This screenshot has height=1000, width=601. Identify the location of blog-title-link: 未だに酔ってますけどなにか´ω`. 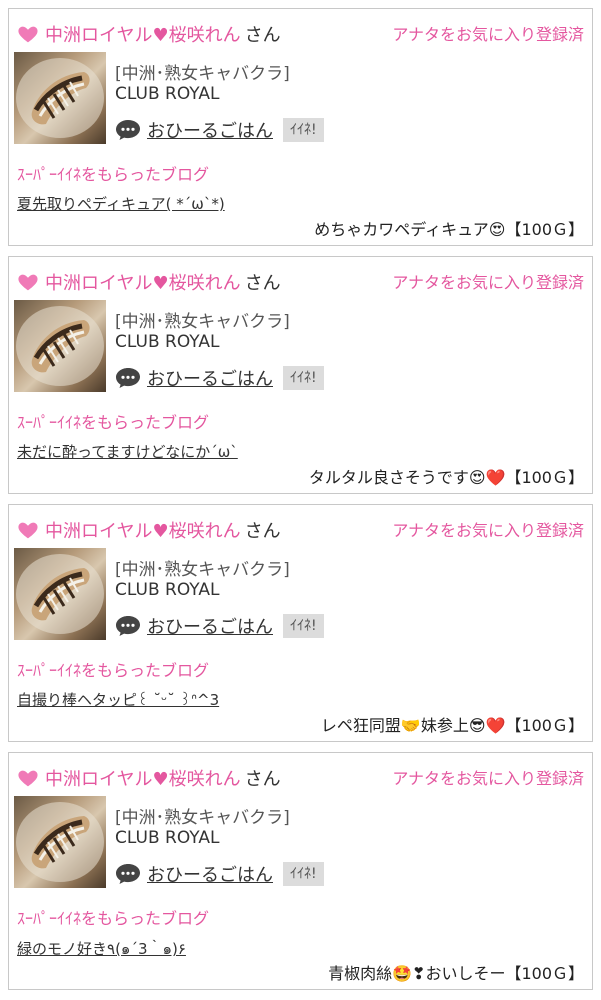
(127, 451).